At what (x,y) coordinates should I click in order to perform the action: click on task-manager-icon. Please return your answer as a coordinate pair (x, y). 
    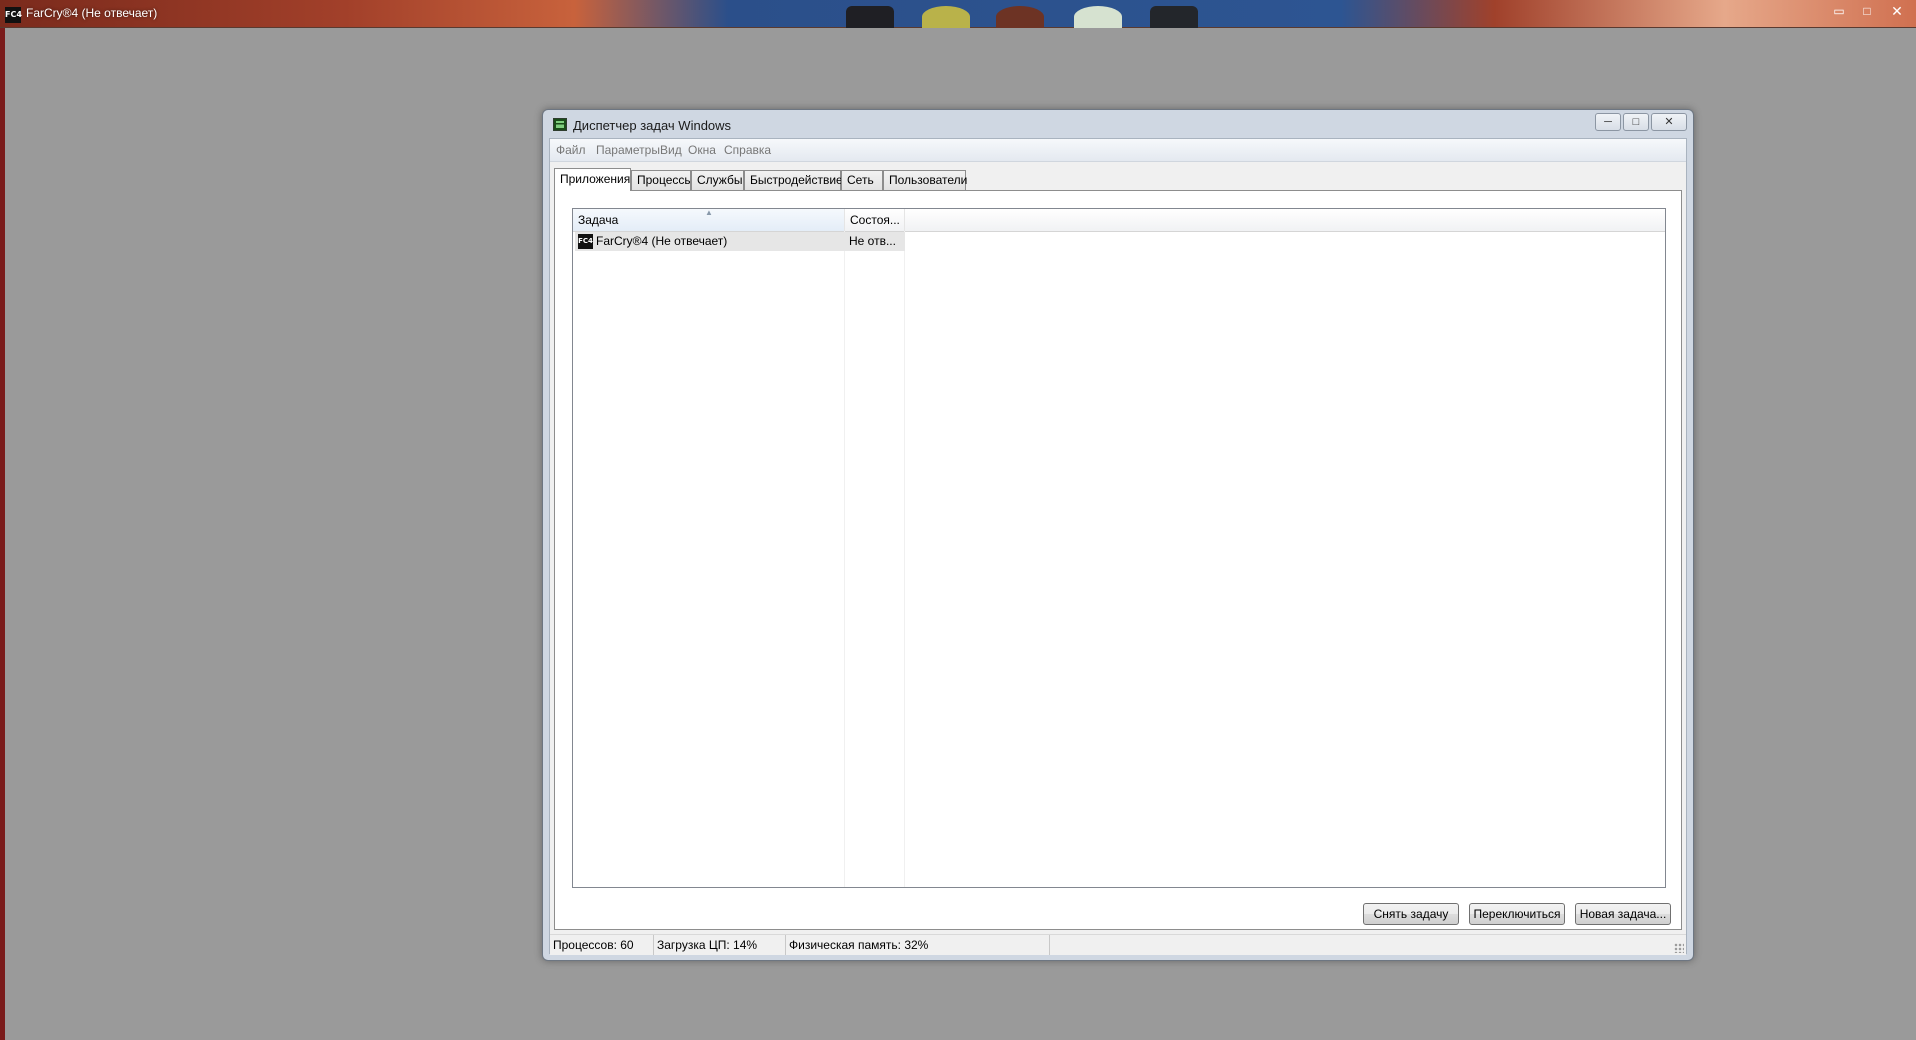
    Looking at the image, I should click on (560, 124).